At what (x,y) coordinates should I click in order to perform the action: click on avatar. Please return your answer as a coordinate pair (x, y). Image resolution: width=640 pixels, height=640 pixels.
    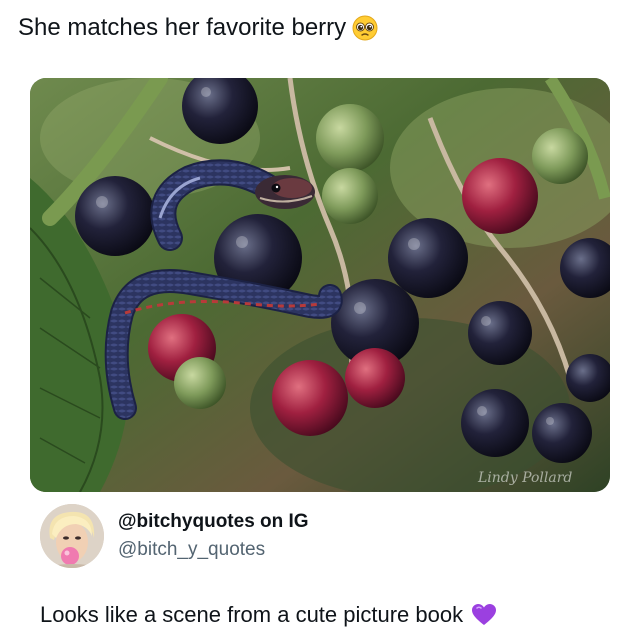
    Looking at the image, I should click on (72, 536).